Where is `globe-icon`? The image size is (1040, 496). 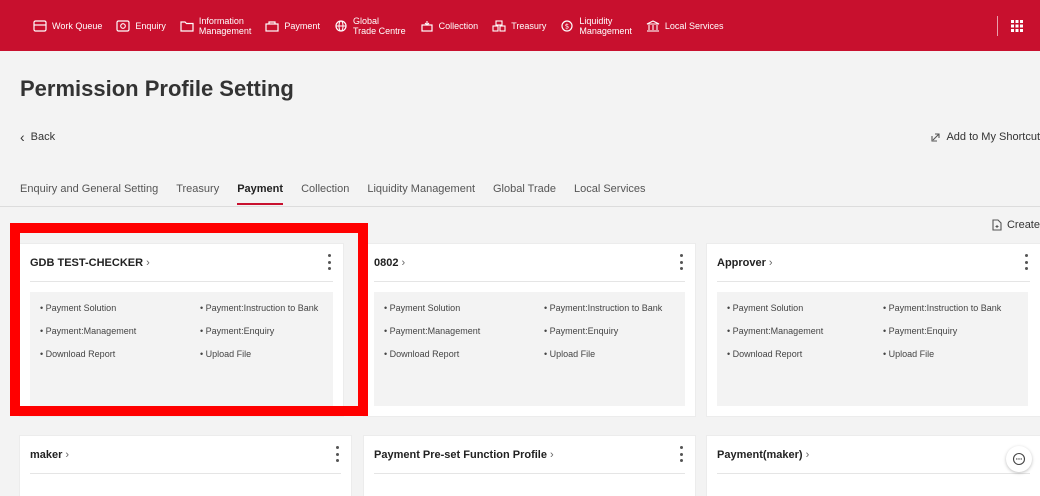
globe-icon is located at coordinates (341, 25).